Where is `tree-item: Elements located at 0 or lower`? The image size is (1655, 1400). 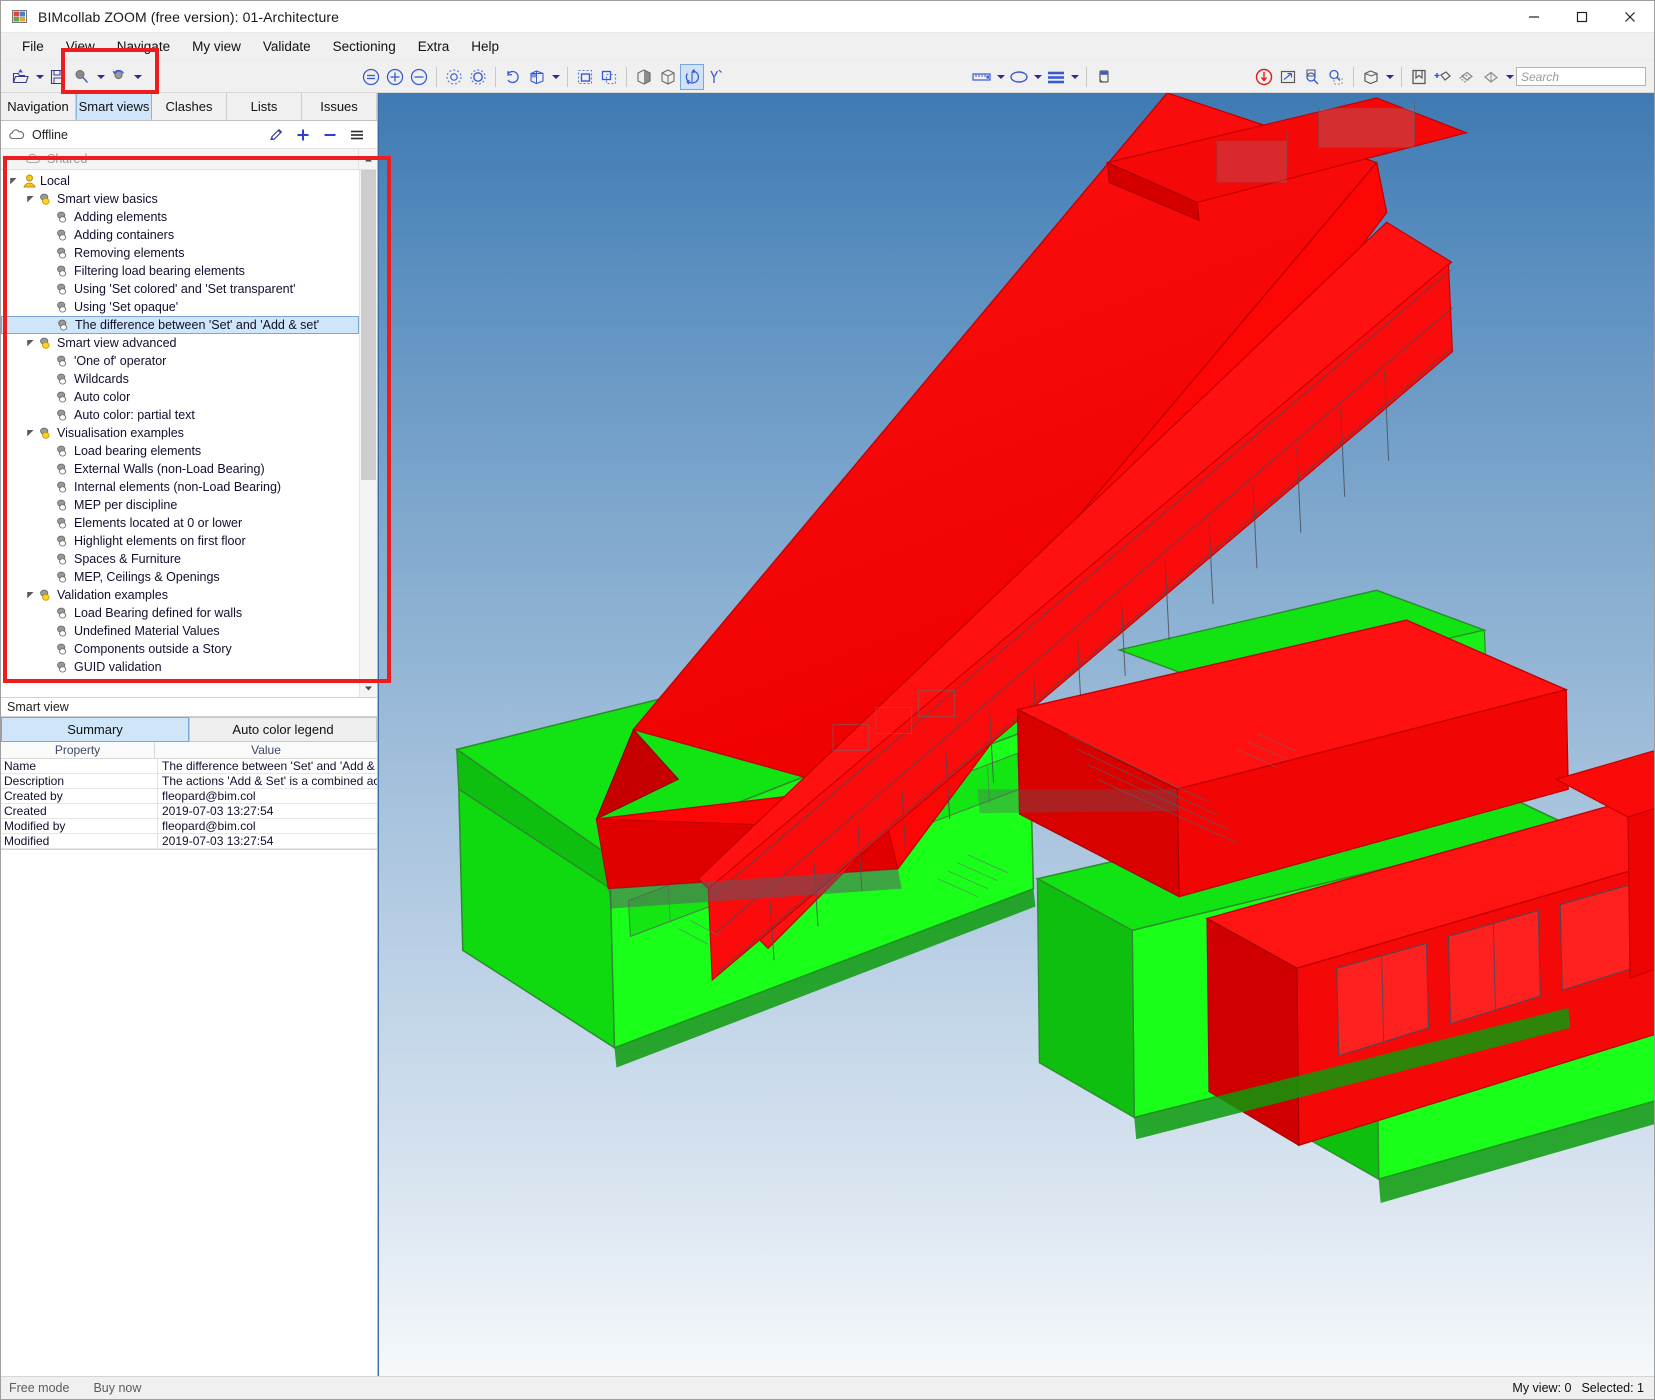 tree-item: Elements located at 0 or lower is located at coordinates (180, 523).